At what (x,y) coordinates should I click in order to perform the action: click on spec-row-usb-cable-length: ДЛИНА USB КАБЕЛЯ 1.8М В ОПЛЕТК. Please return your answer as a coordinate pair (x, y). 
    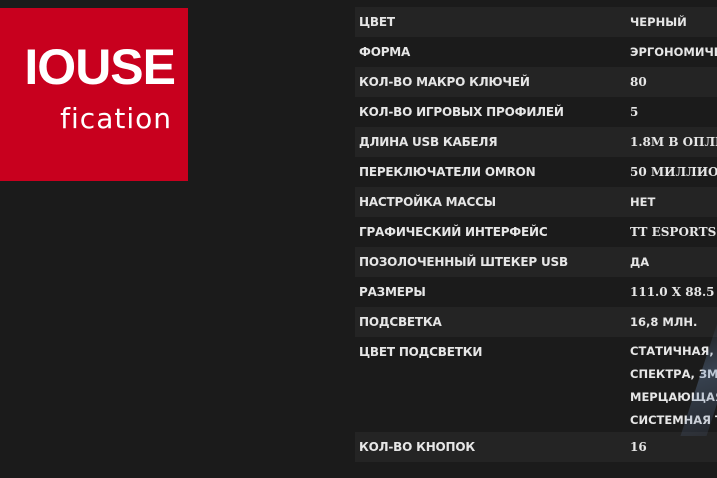
    Looking at the image, I should click on (536, 142).